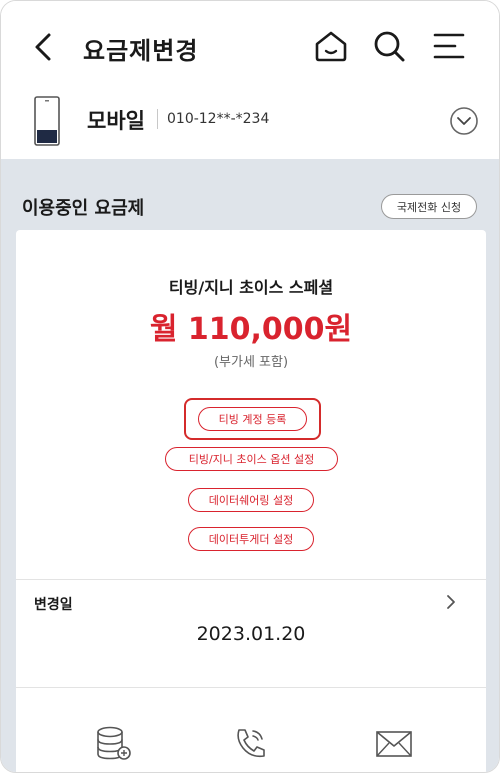 The width and height of the screenshot is (500, 773). I want to click on line-selector: 모바일 010-12**-*234, so click(250, 125).